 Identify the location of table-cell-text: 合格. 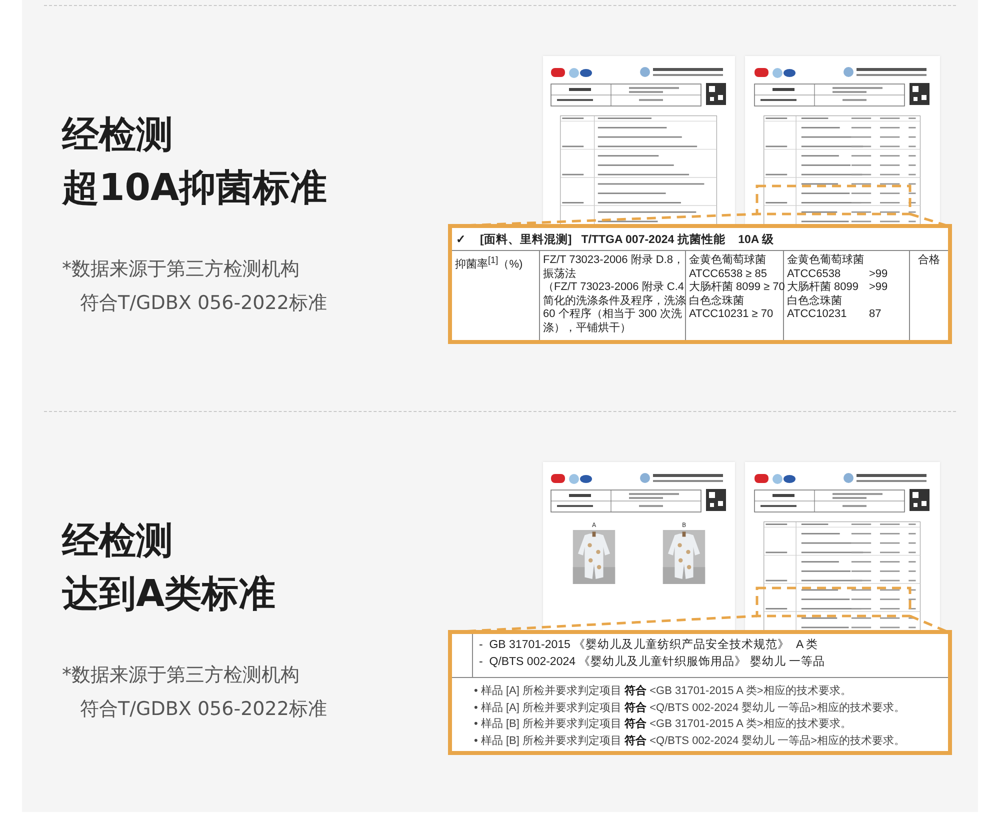
(929, 260).